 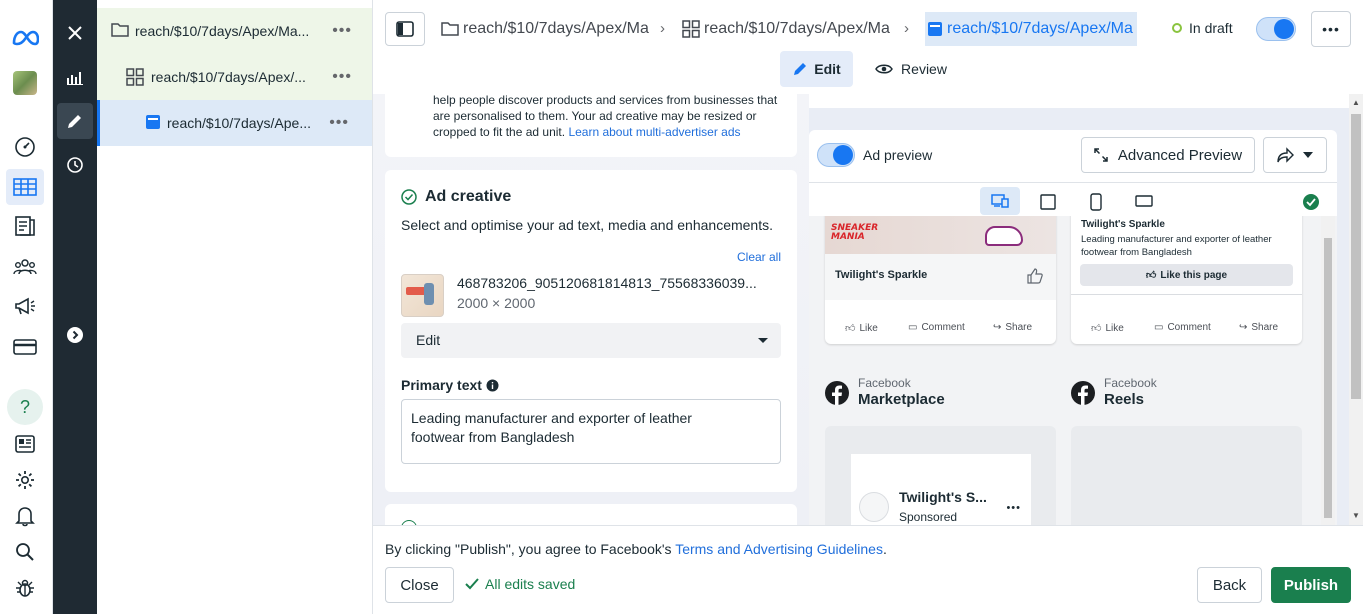 I want to click on pages-catalog-icon, so click(x=25, y=226).